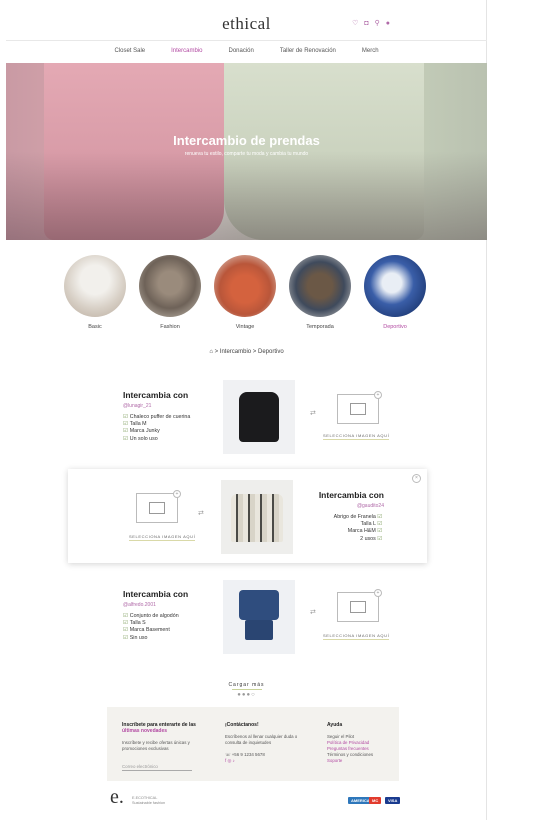 This screenshot has width=558, height=820. I want to click on nav-taller: Taller de Renovación, so click(308, 51).